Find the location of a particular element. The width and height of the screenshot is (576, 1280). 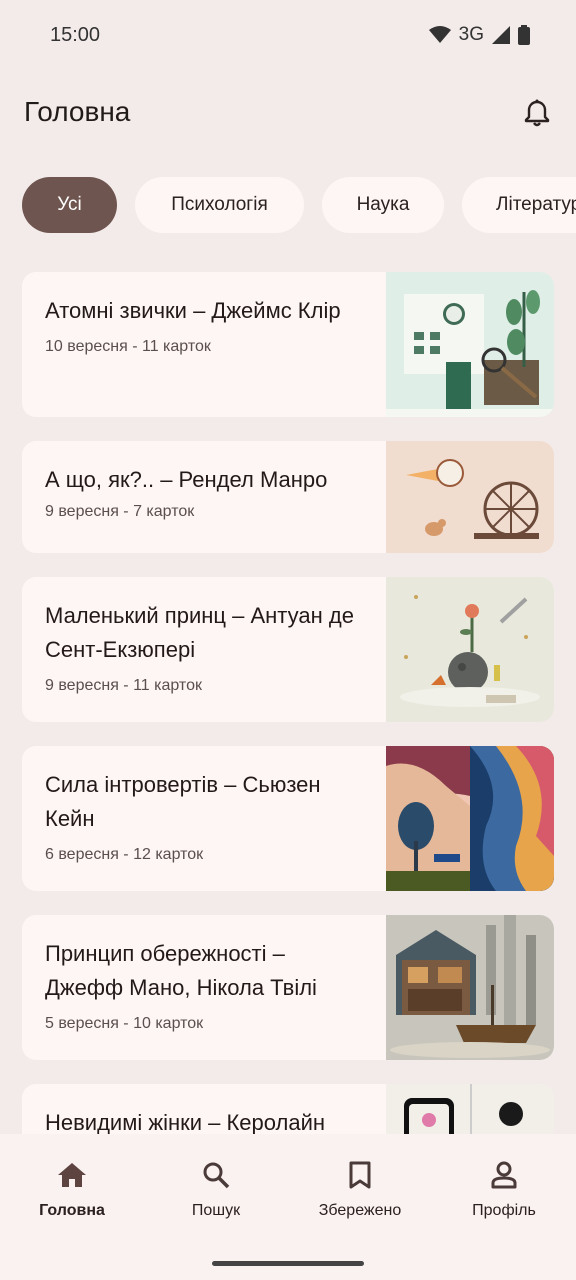

bell-icon is located at coordinates (537, 115).